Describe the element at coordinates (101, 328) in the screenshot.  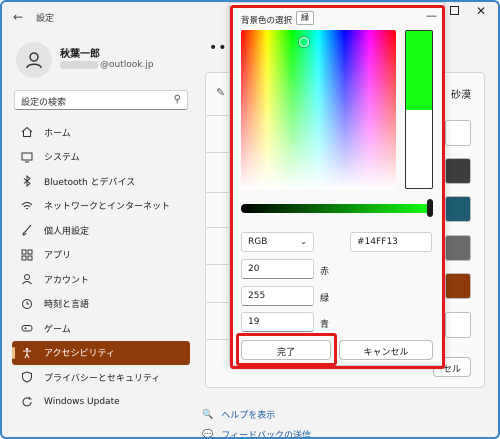
I see `sidebar-item-gaming: ゲーム` at that location.